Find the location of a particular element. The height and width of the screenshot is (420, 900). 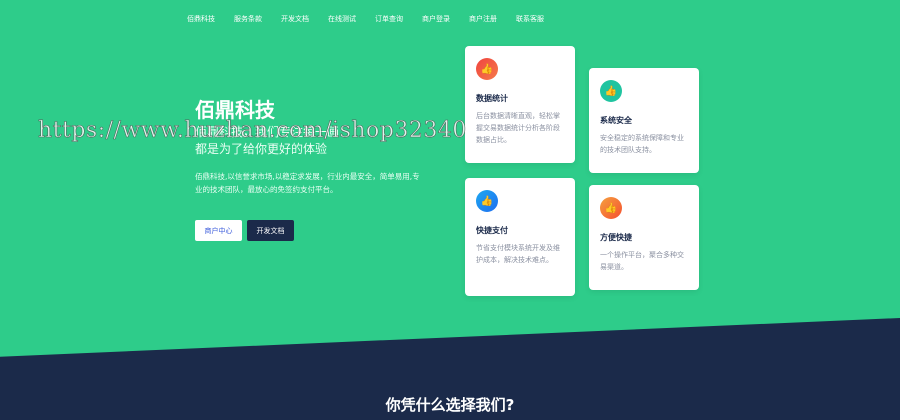

card-title: 快捷支付 is located at coordinates (492, 230).